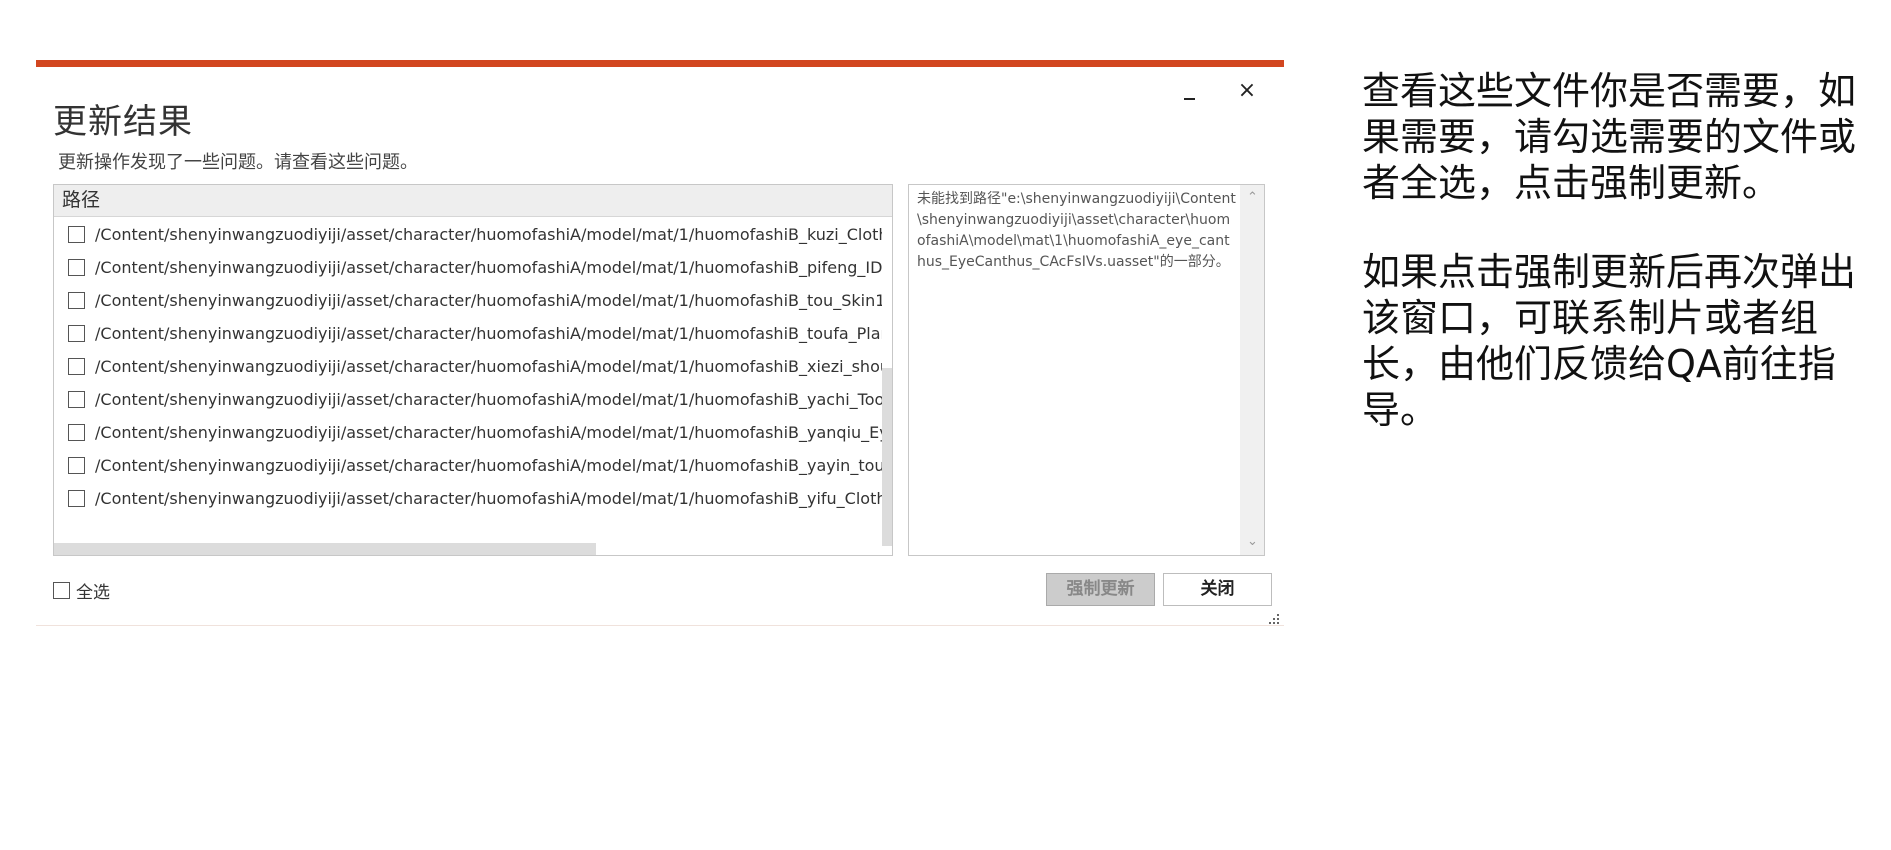  I want to click on minimize-icon, so click(1189, 99).